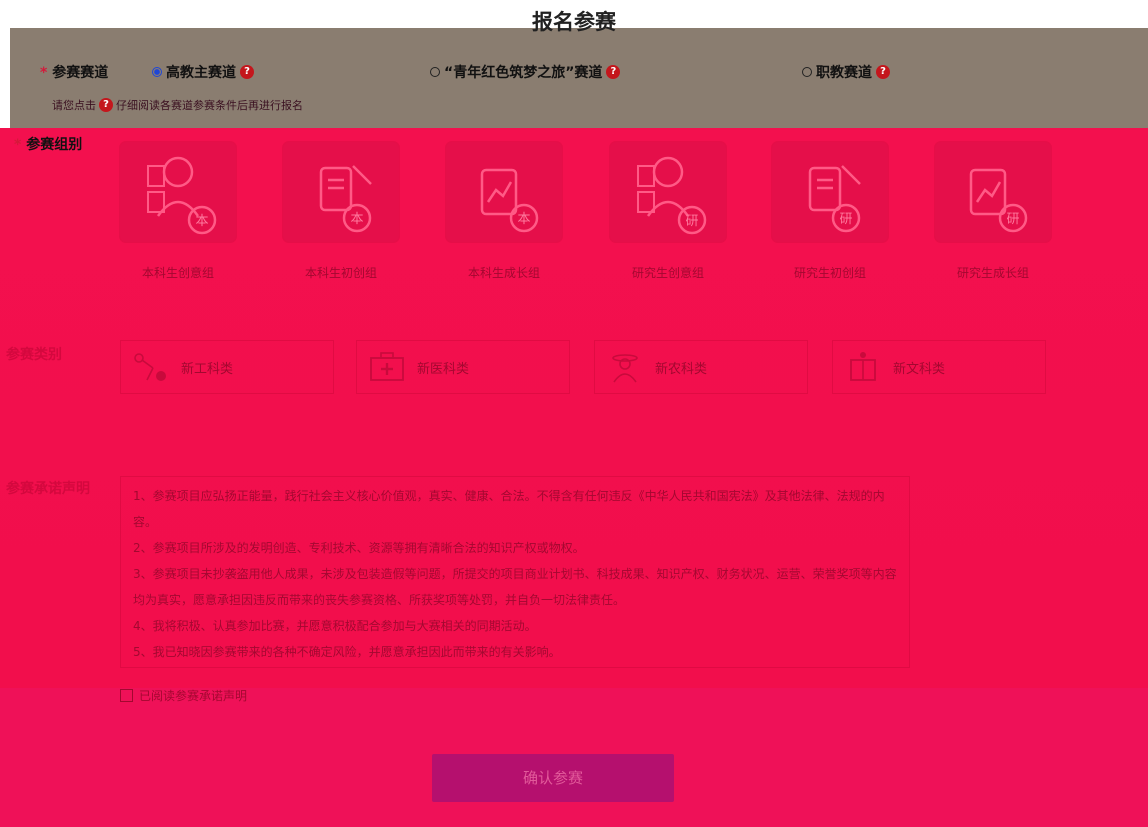 The height and width of the screenshot is (827, 1148). Describe the element at coordinates (672, 195) in the screenshot. I see `idea-person-icon: 研` at that location.